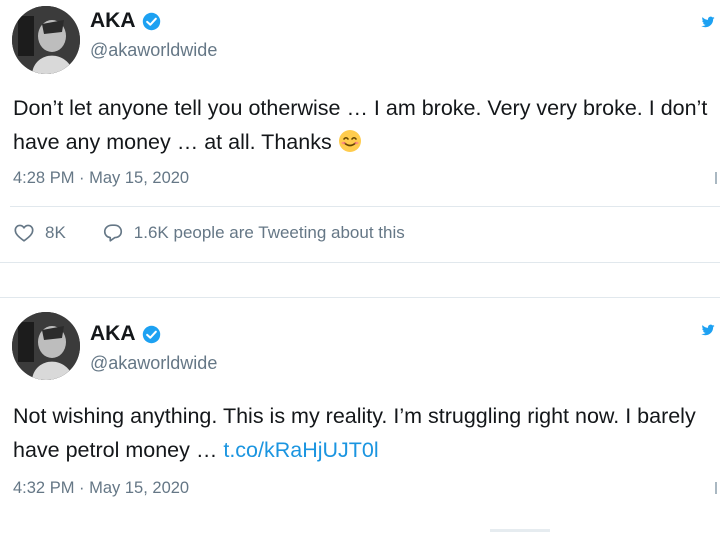 This screenshot has width=720, height=534. What do you see at coordinates (520, 530) in the screenshot?
I see `scroll-indicator` at bounding box center [520, 530].